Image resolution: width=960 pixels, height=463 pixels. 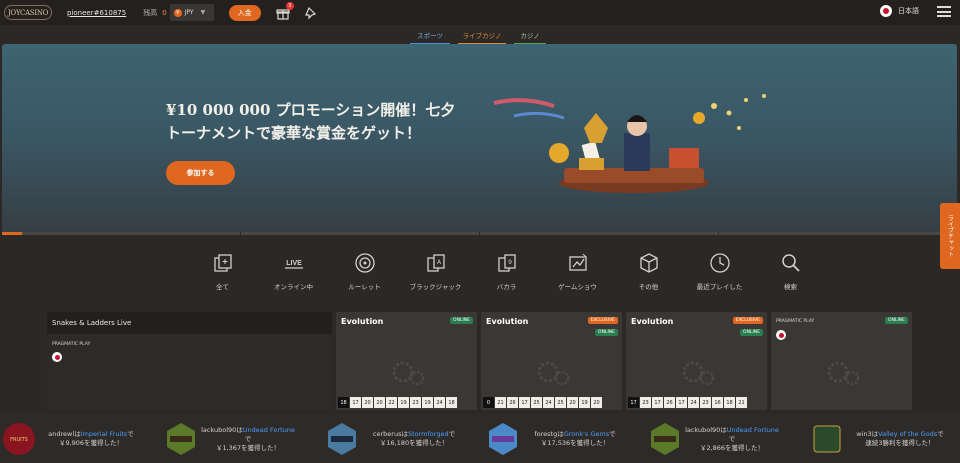 What do you see at coordinates (950, 236) in the screenshot?
I see `live-chat-button: ライブチャット` at bounding box center [950, 236].